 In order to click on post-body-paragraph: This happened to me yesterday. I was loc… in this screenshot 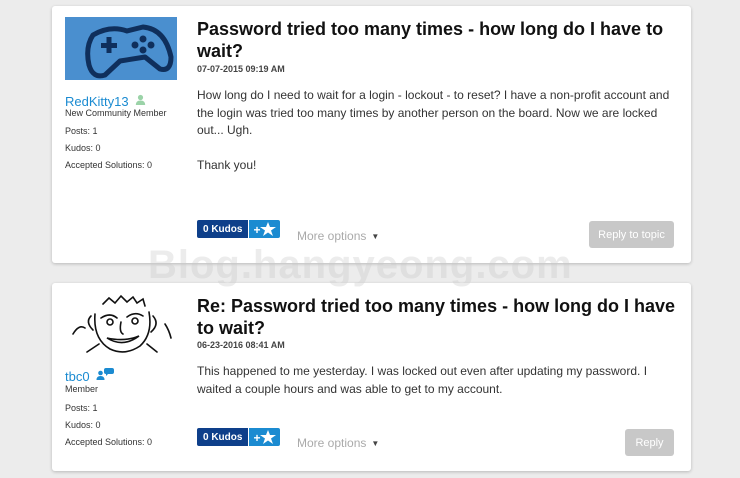, I will do `click(422, 380)`.